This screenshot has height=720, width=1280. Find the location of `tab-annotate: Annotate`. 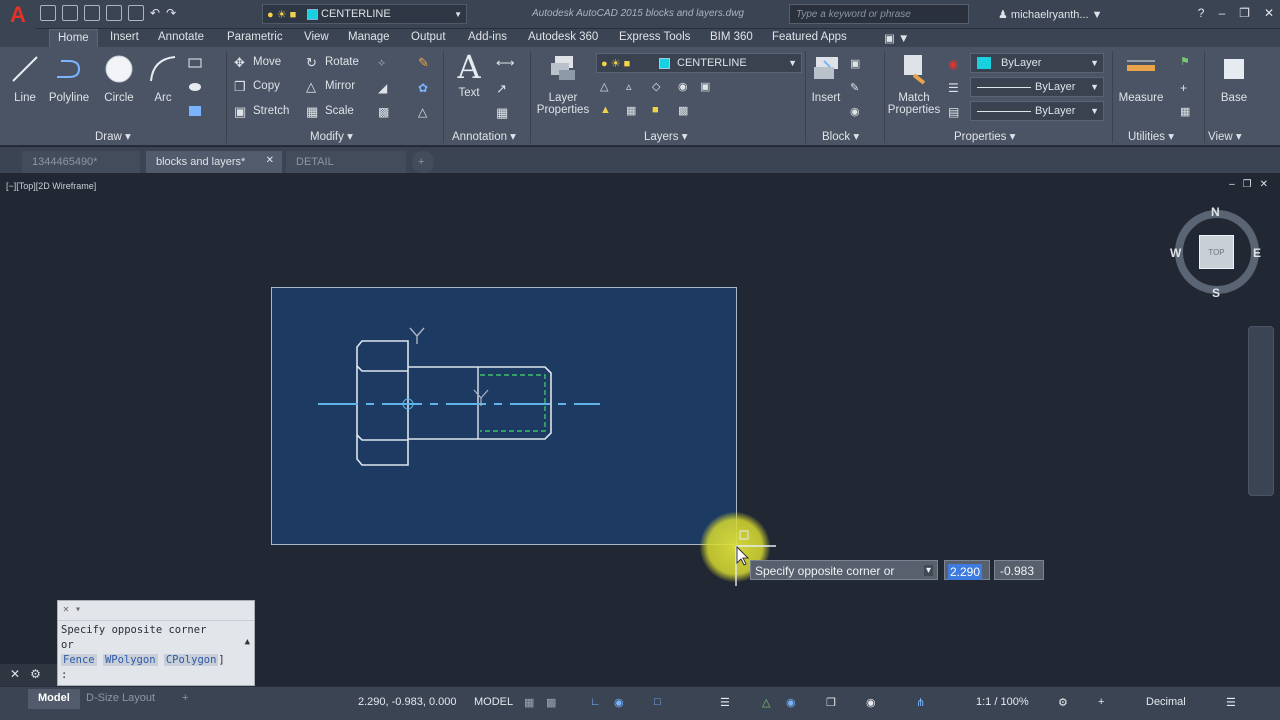

tab-annotate: Annotate is located at coordinates (181, 37).